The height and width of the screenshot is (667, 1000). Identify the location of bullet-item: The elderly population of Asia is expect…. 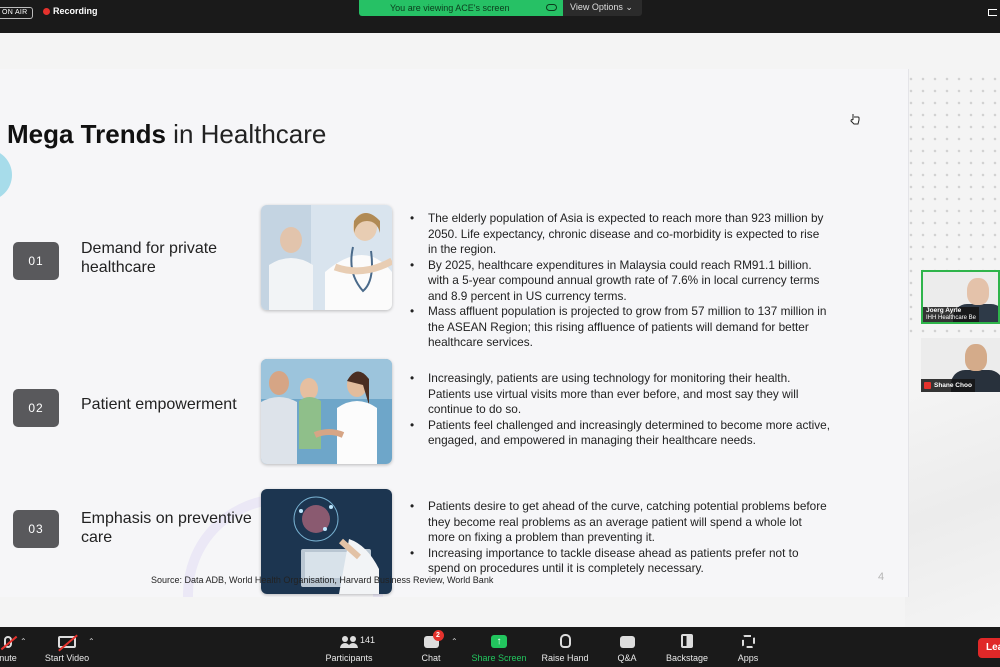
(620, 234).